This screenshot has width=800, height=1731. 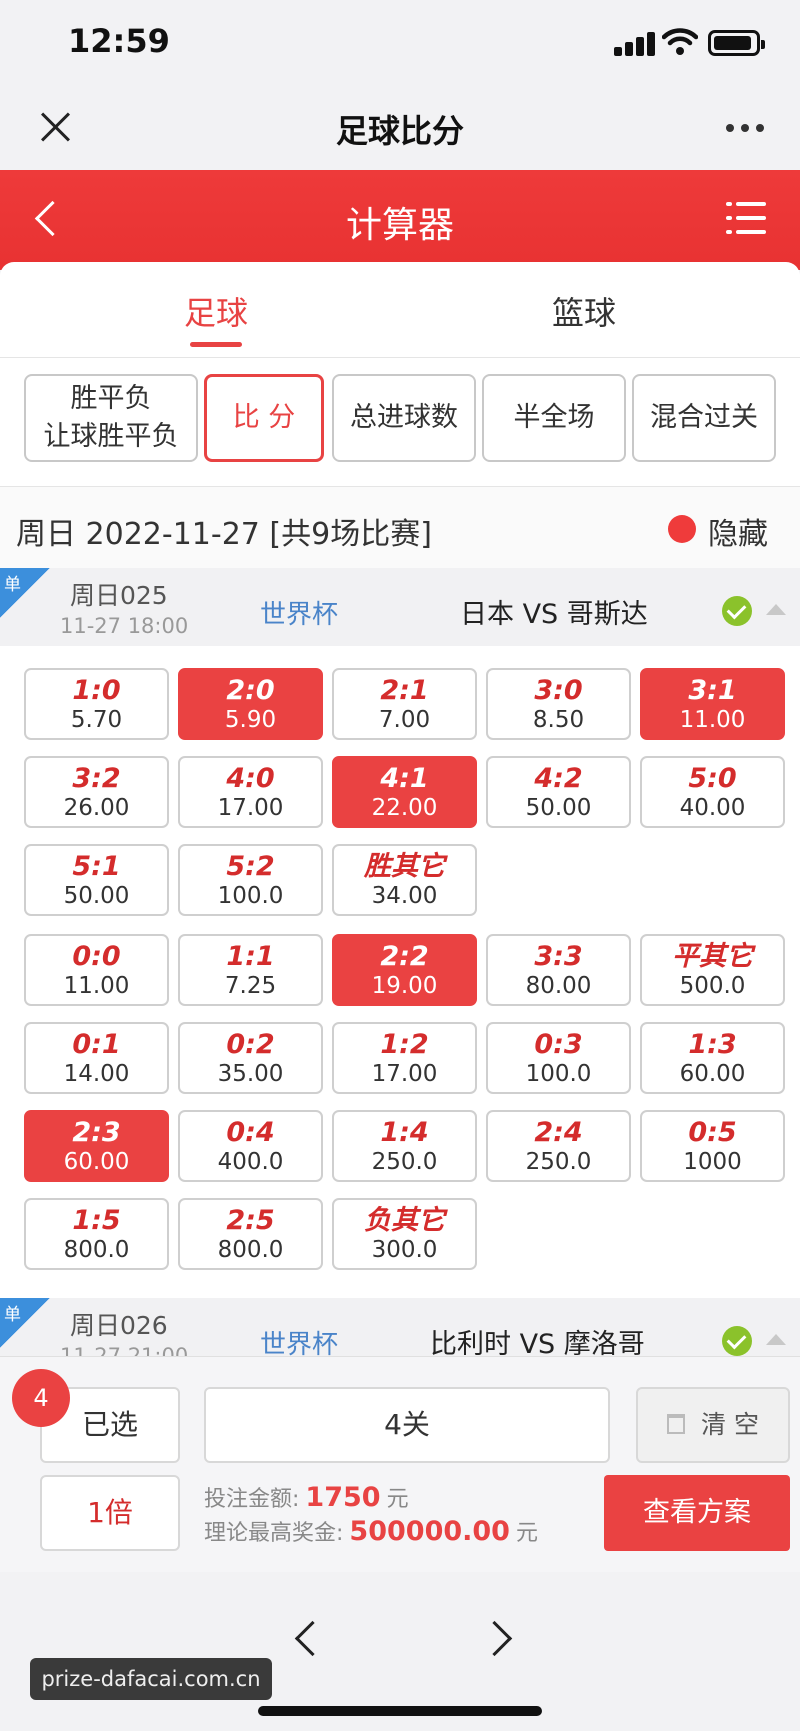 I want to click on bettype-score: 比 分, so click(x=264, y=418).